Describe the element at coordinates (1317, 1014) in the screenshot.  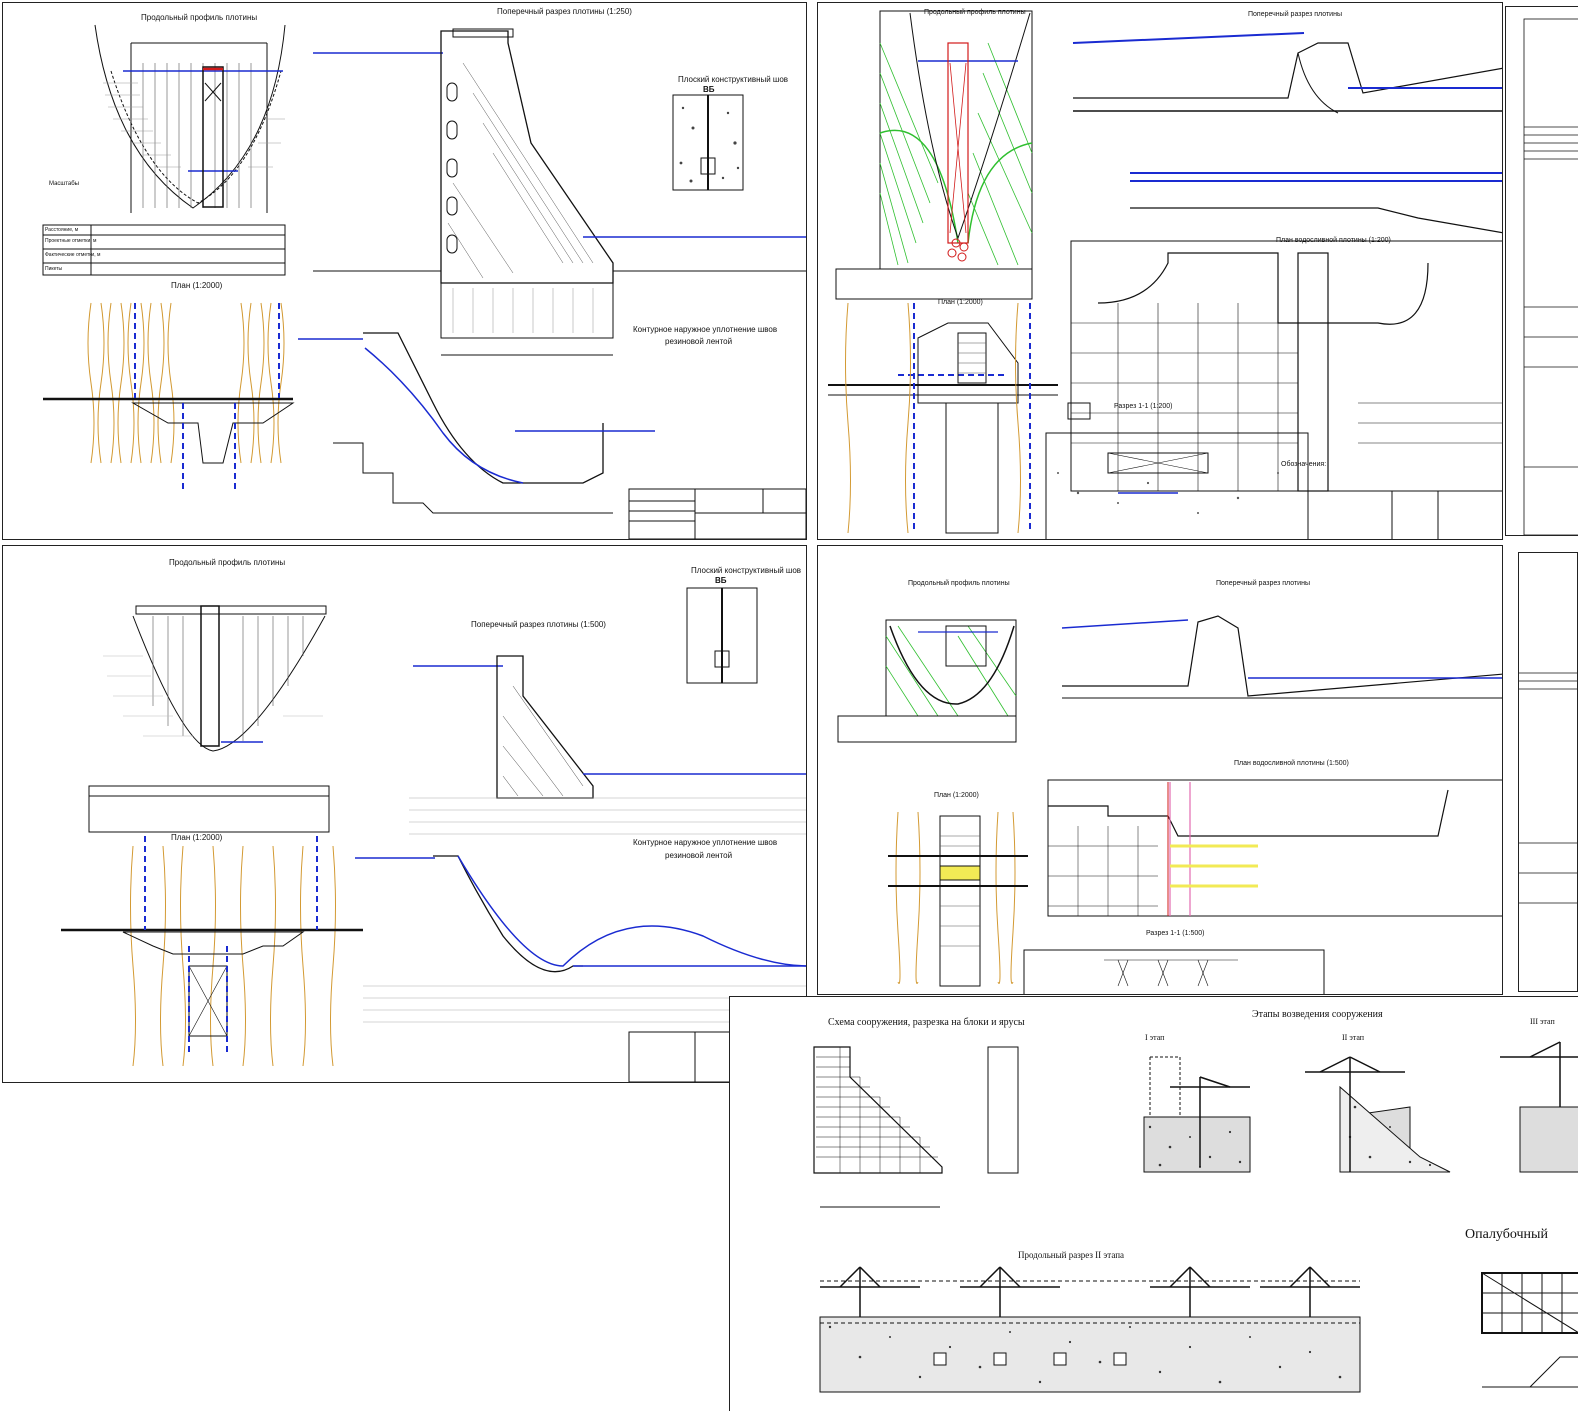
I see `sheet-5-stages-title: Этапы возведения сооружения` at that location.